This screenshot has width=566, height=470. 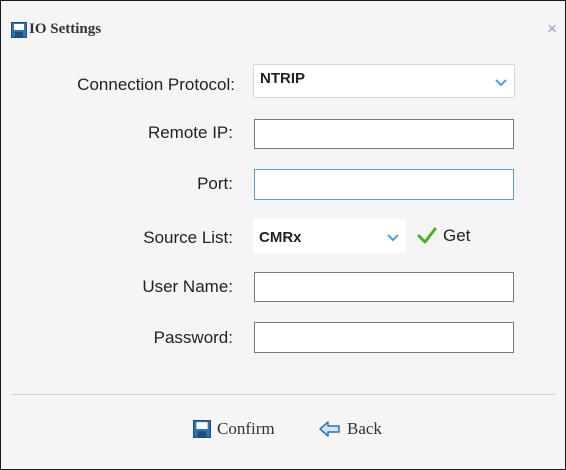 I want to click on get-button-label: Get, so click(x=457, y=235).